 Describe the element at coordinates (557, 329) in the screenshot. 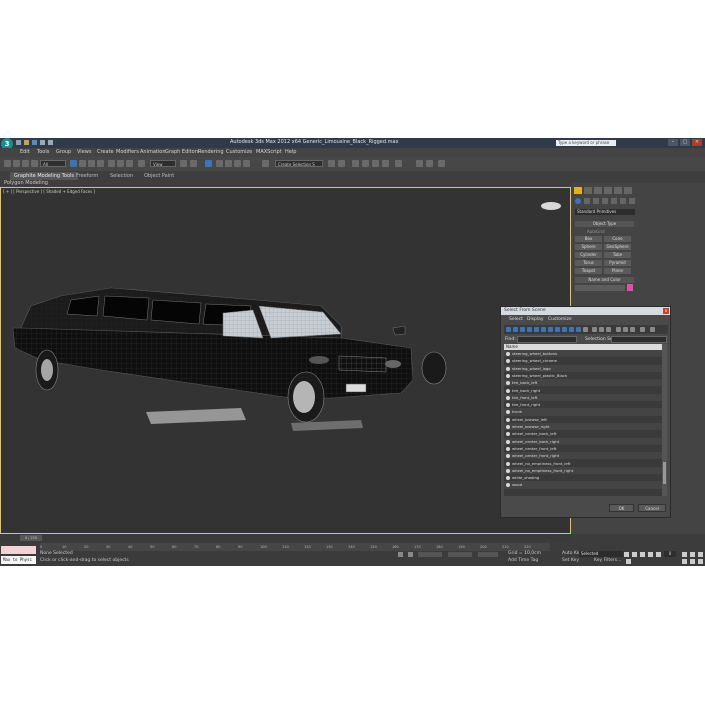

I see `display-xrefs-icon` at that location.